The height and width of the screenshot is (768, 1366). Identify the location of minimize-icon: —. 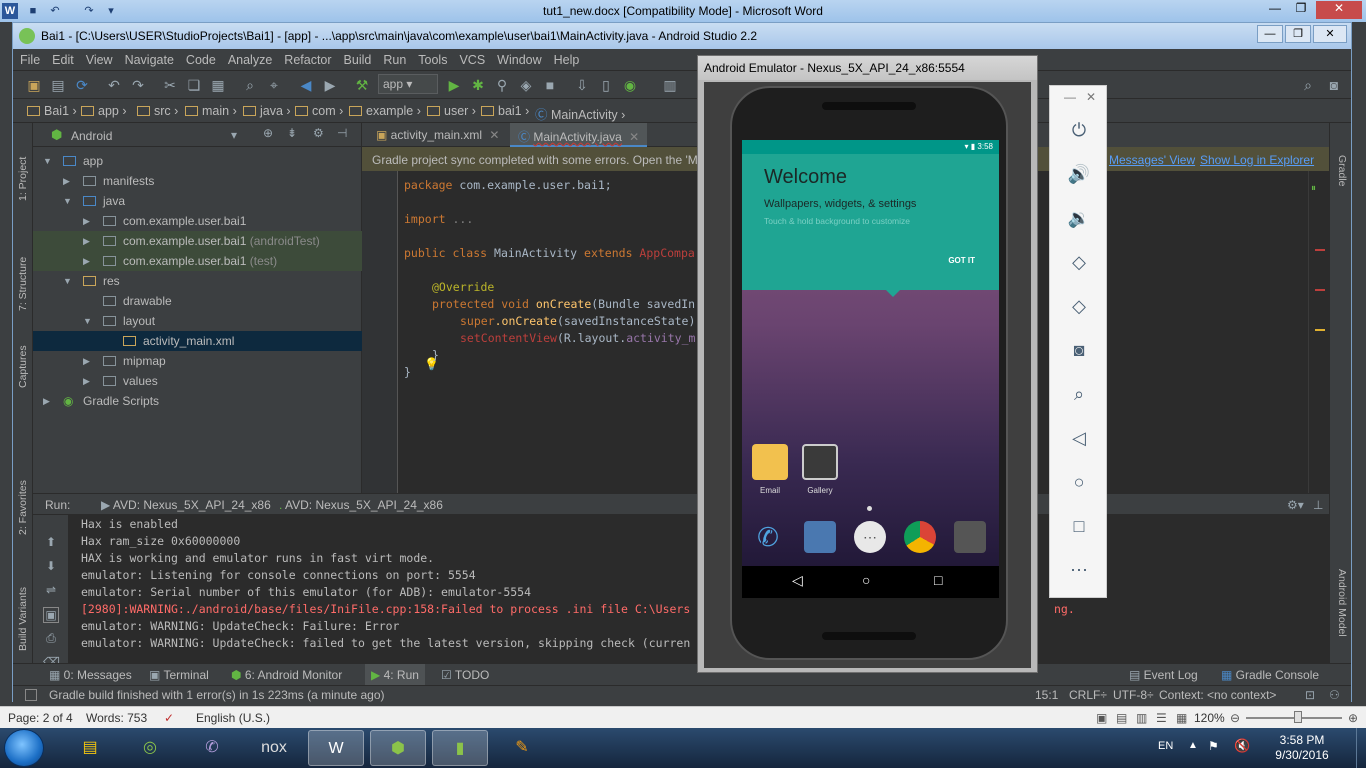
(1070, 97).